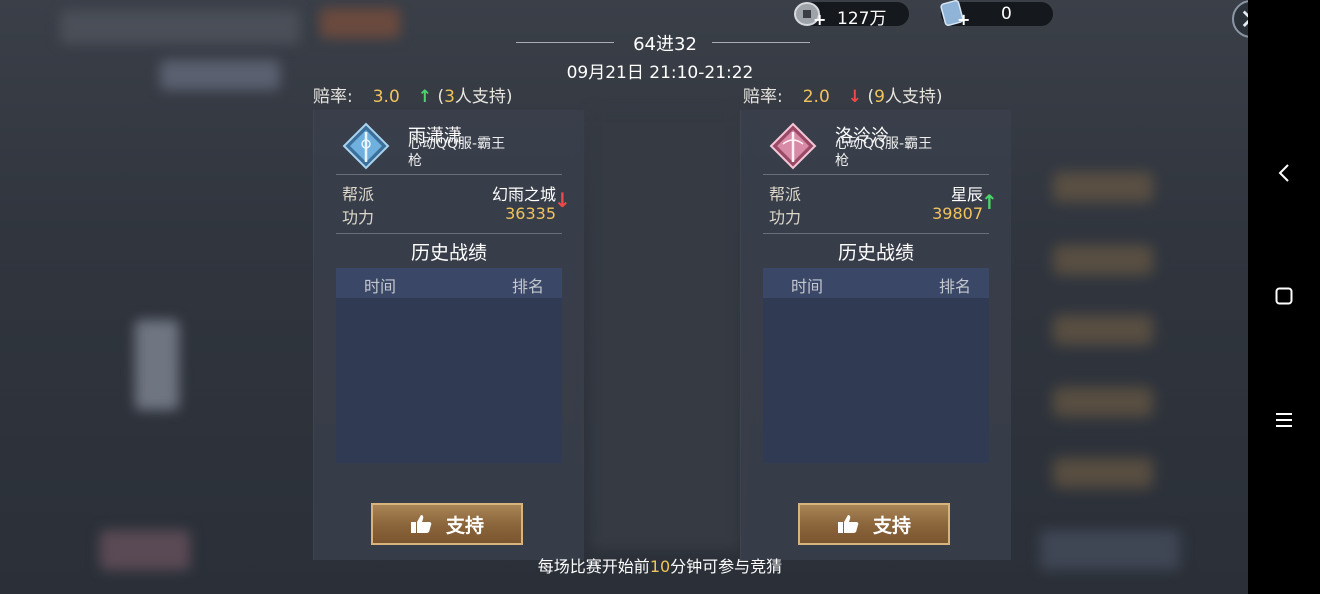 This screenshot has height=594, width=1320. I want to click on guild-value: 幻雨之城, so click(523, 194).